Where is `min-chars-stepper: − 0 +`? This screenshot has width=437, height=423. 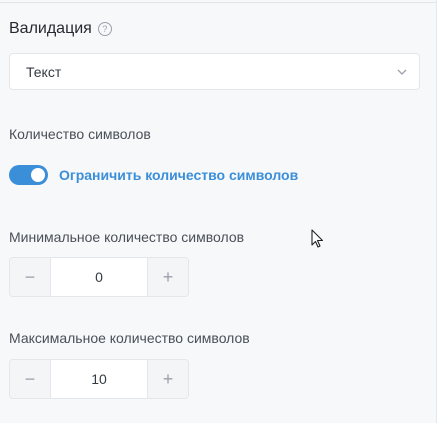
min-chars-stepper: − 0 + is located at coordinates (99, 277).